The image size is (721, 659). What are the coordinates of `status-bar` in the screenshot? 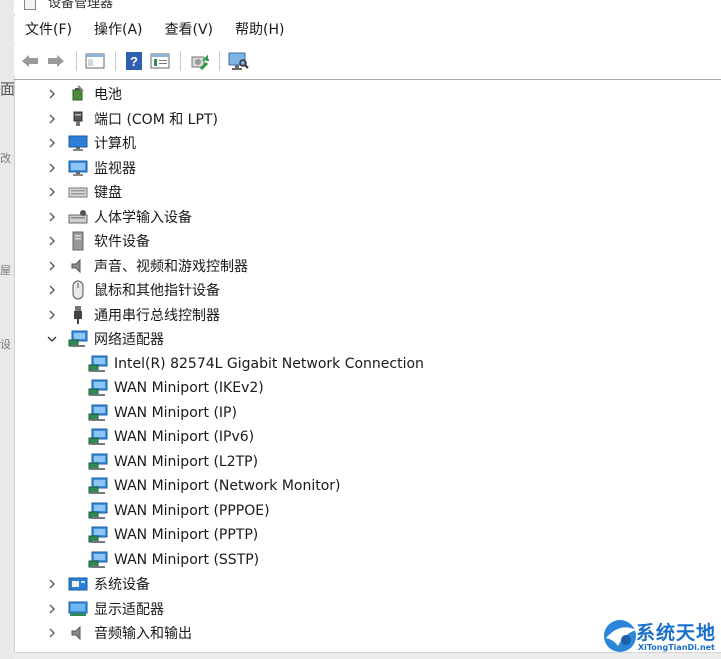 It's located at (367, 655).